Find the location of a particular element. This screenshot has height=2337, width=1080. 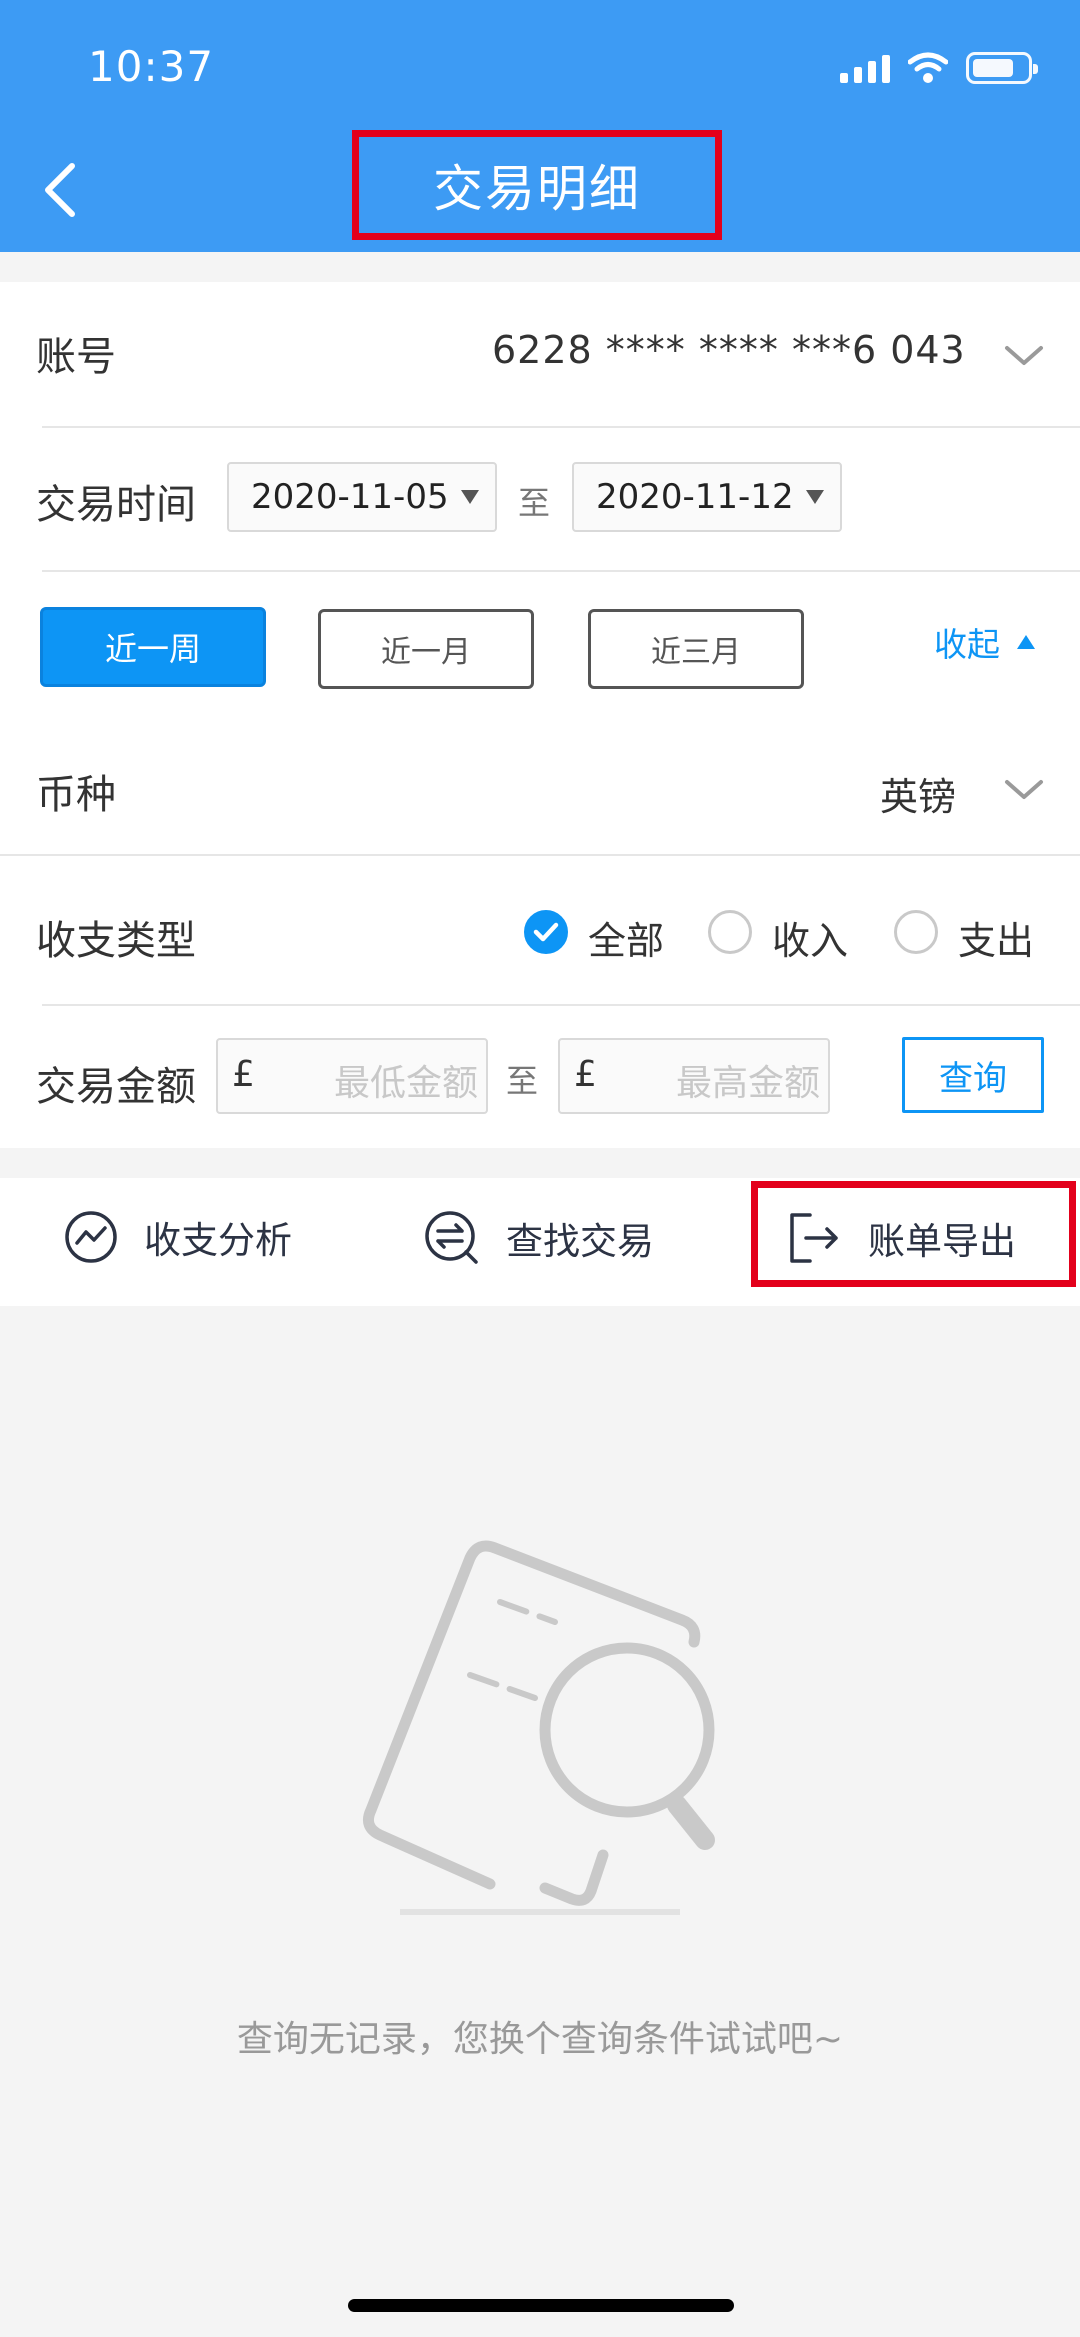

status-time: 10:37 is located at coordinates (151, 66).